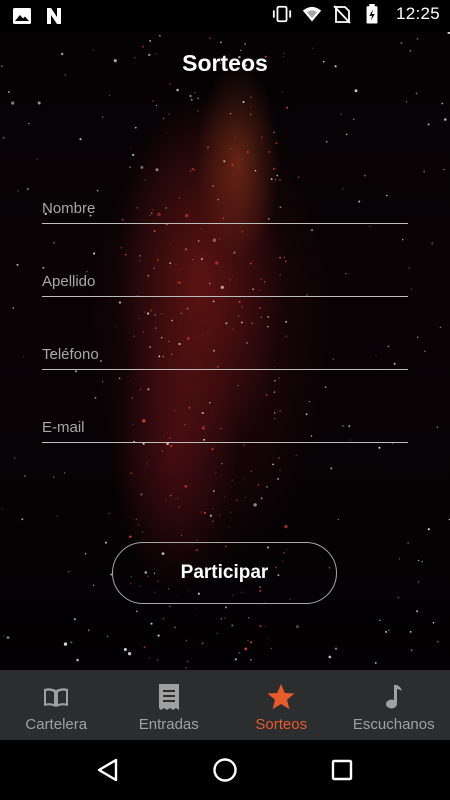  What do you see at coordinates (342, 770) in the screenshot?
I see `recents-icon` at bounding box center [342, 770].